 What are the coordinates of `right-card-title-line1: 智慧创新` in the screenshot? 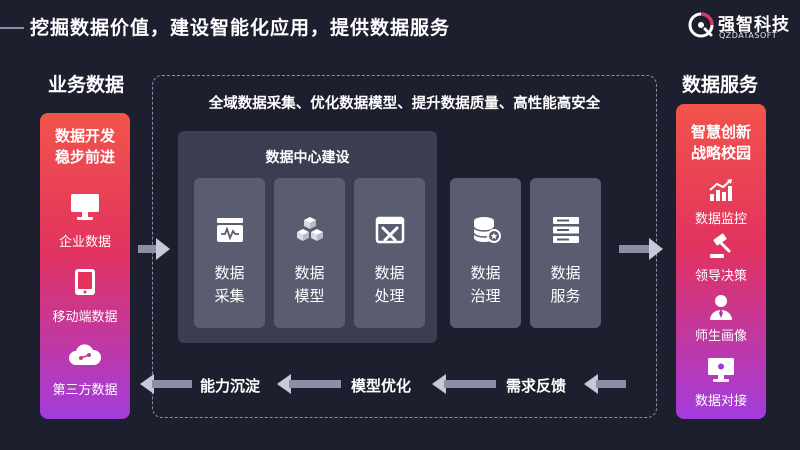 It's located at (720, 132).